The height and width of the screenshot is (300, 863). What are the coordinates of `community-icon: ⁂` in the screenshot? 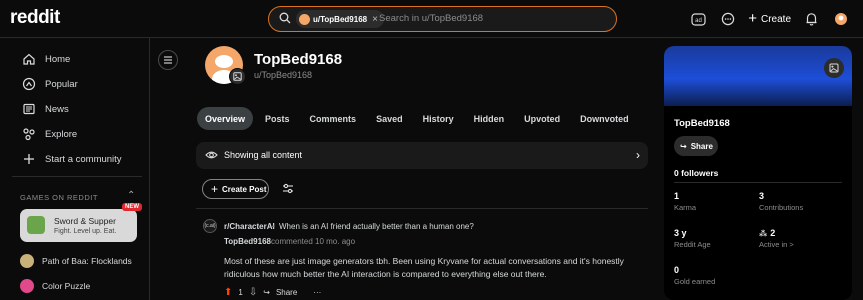 It's located at (763, 233).